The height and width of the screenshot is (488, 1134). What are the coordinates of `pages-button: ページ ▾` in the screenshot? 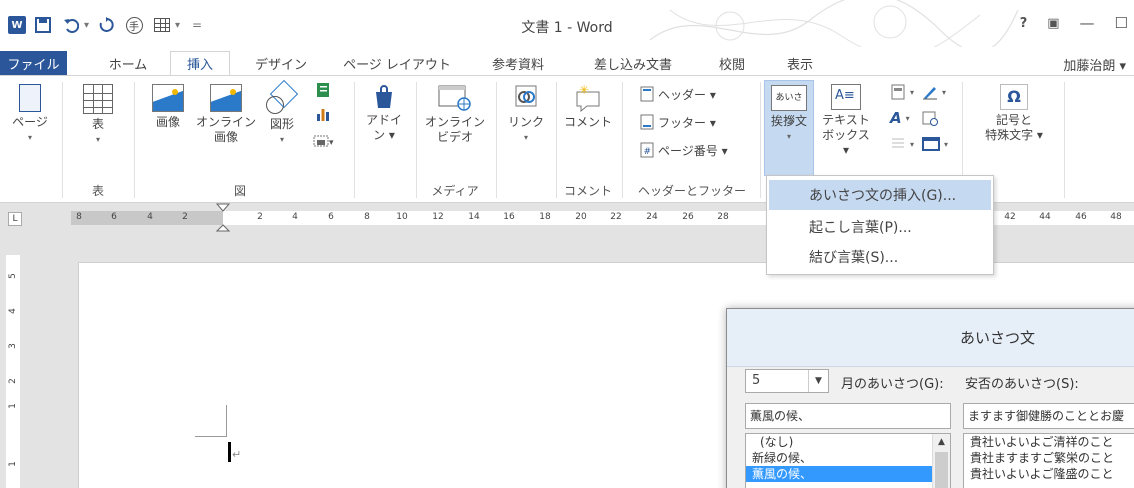 It's located at (30, 114).